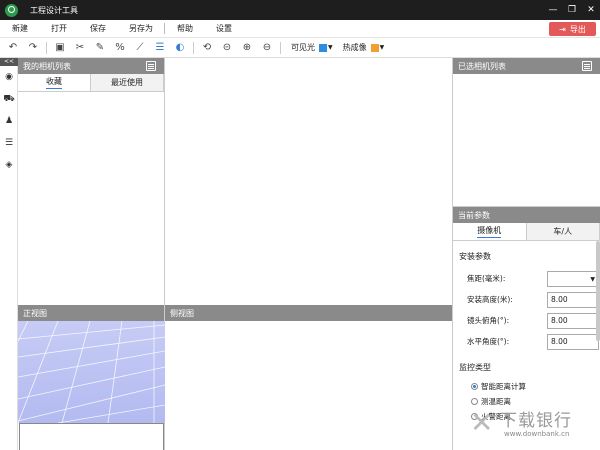 The width and height of the screenshot is (600, 450). I want to click on install-section-title: 安装参数, so click(475, 256).